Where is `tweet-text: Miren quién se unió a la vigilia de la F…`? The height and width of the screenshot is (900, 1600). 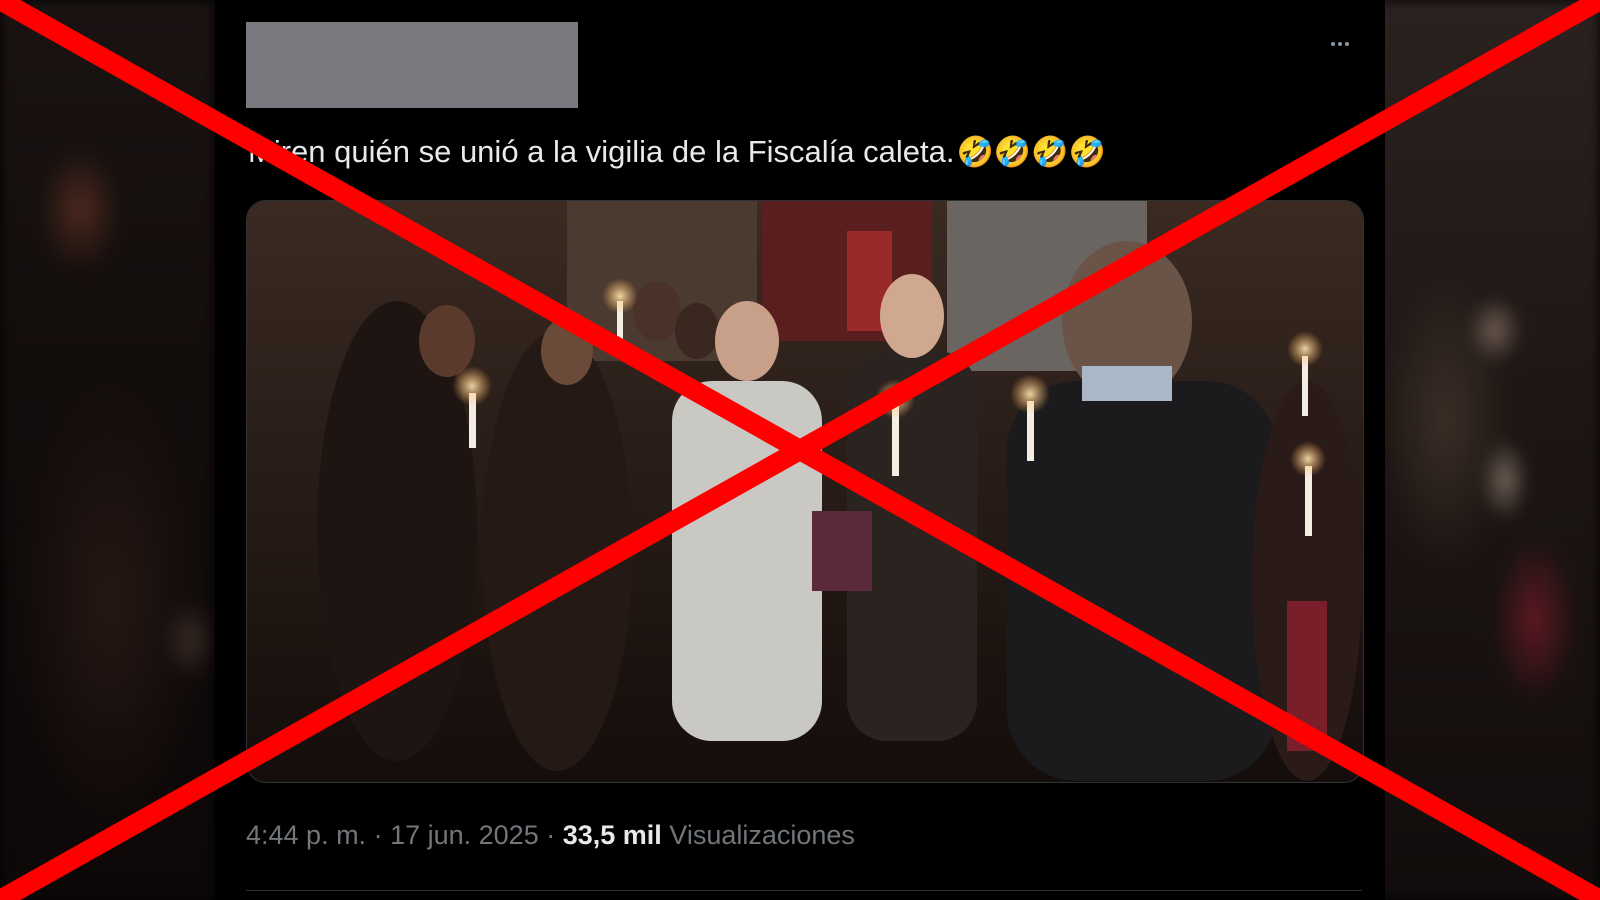
tweet-text: Miren quién se unió a la vigilia de la F… is located at coordinates (798, 152).